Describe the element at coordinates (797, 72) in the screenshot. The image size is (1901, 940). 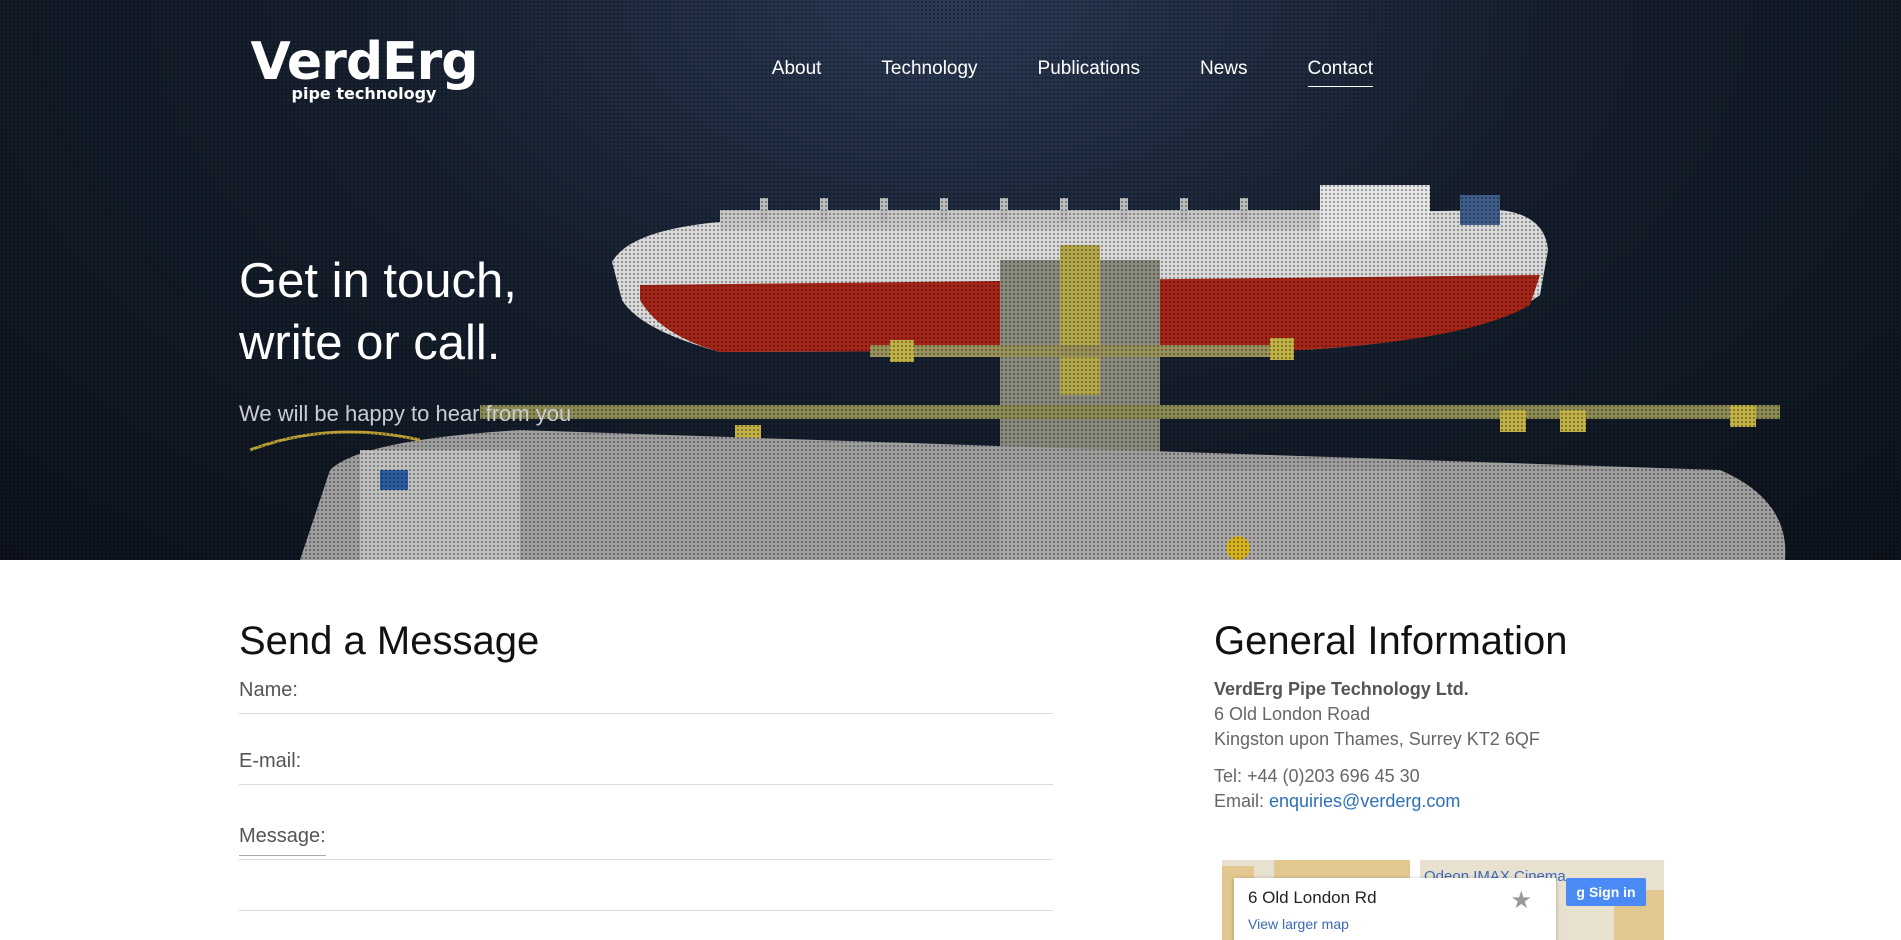
I see `nav-about: About` at that location.